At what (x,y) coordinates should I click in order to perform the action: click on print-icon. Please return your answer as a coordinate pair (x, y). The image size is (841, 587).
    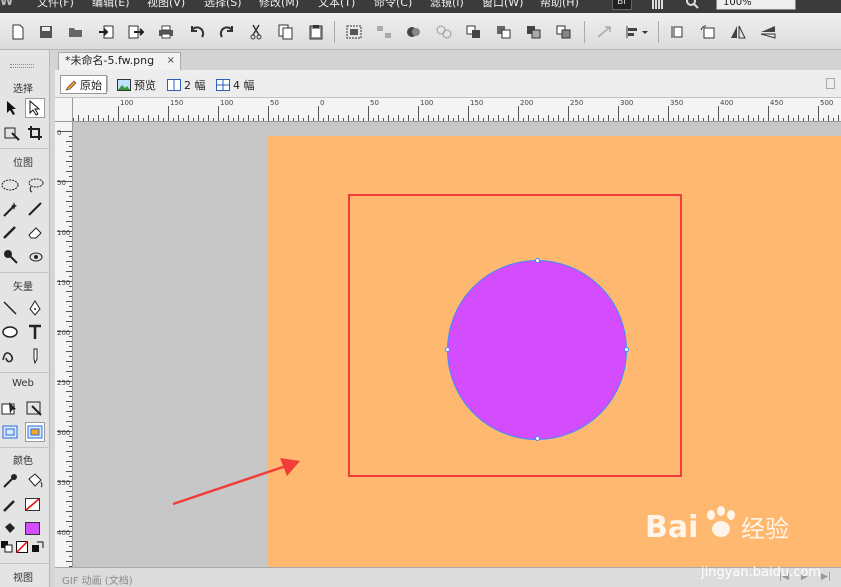
    Looking at the image, I should click on (166, 32).